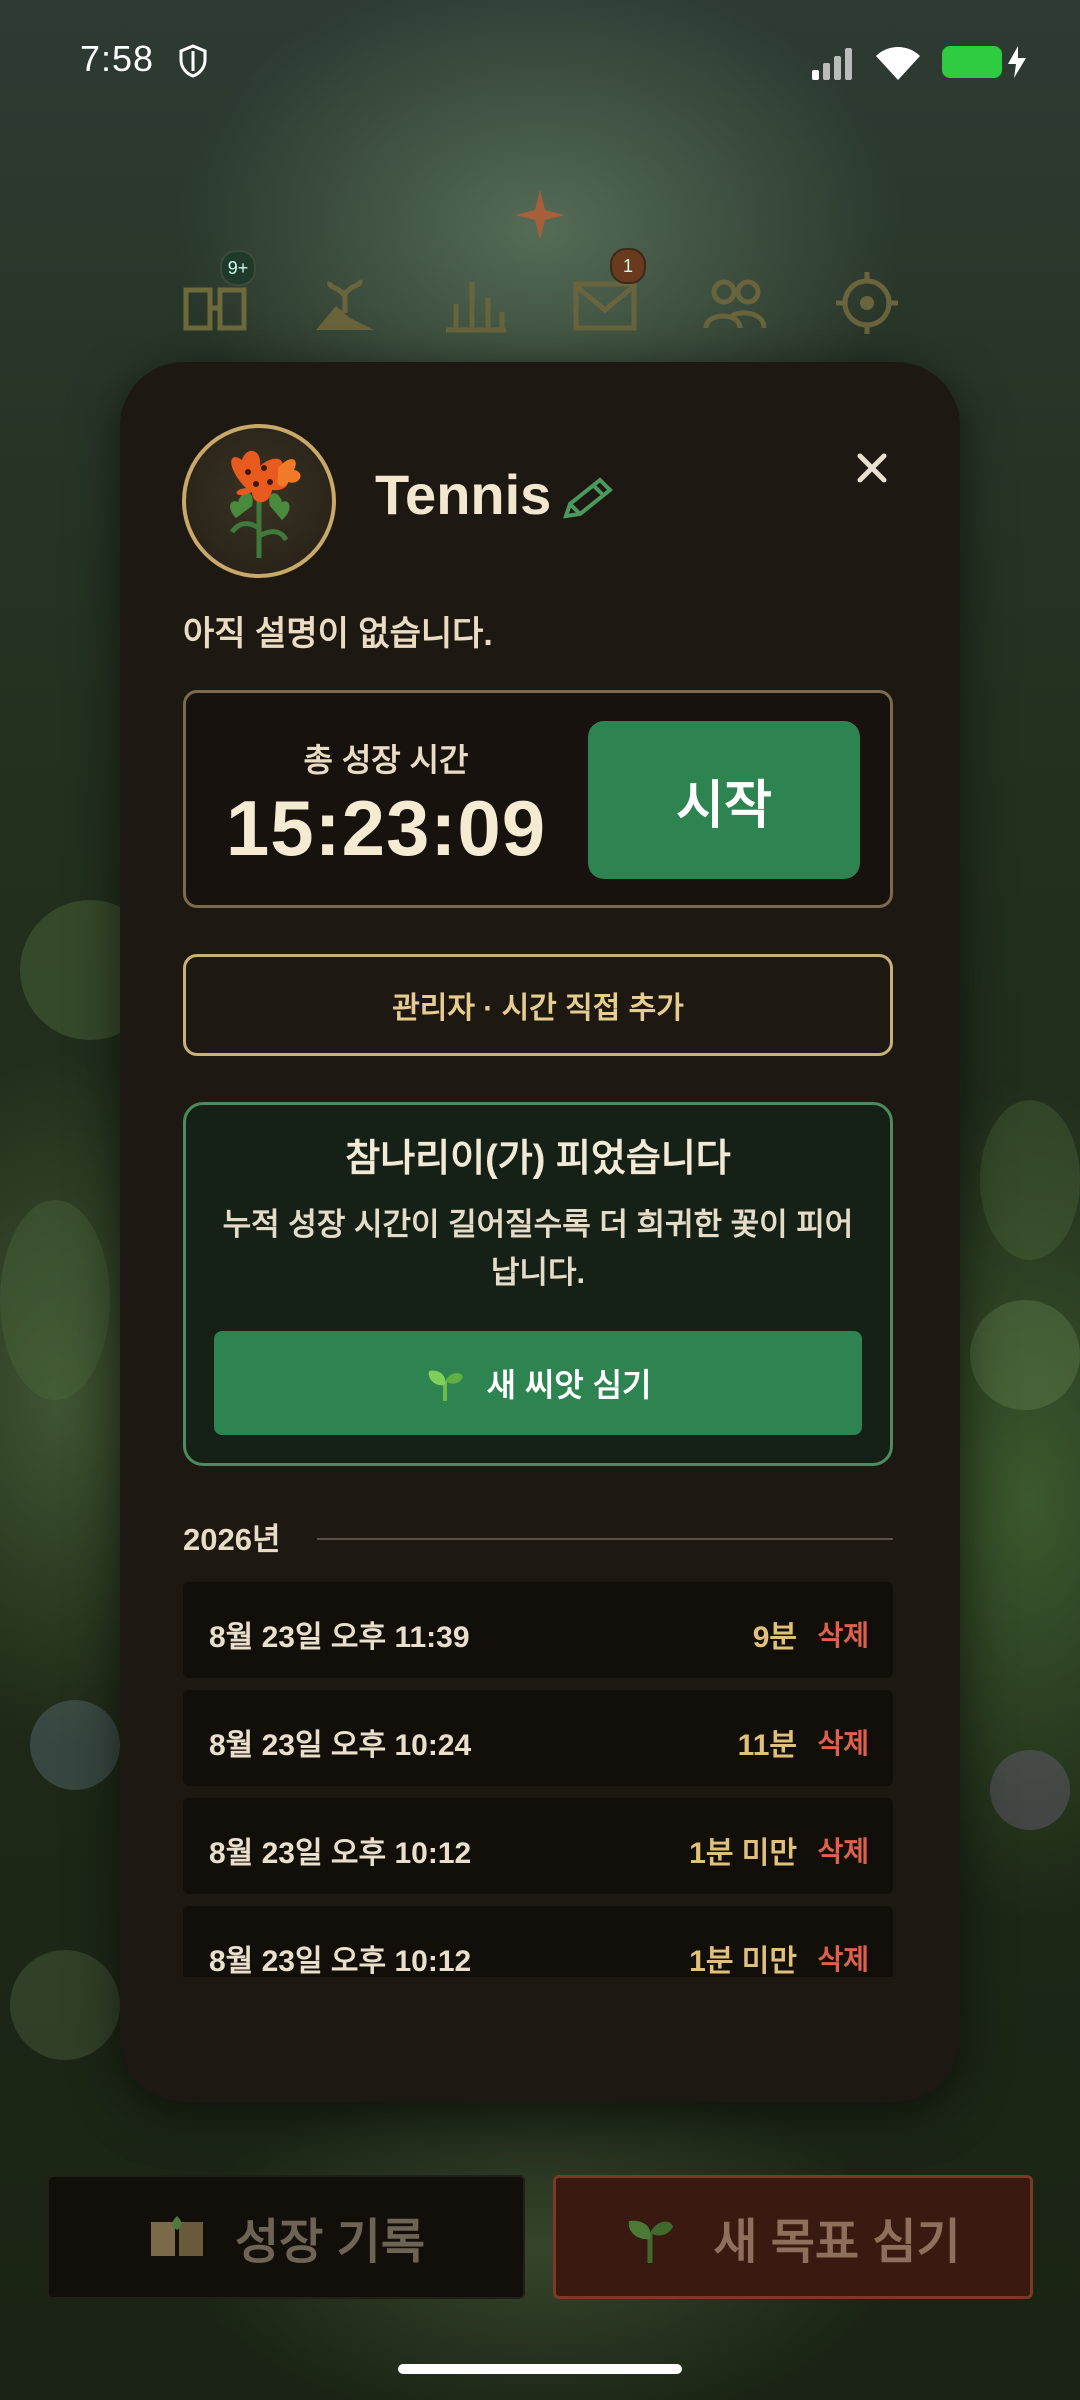 The width and height of the screenshot is (1080, 2400). Describe the element at coordinates (330, 2242) in the screenshot. I see `growth-log-label: 성장 기록` at that location.